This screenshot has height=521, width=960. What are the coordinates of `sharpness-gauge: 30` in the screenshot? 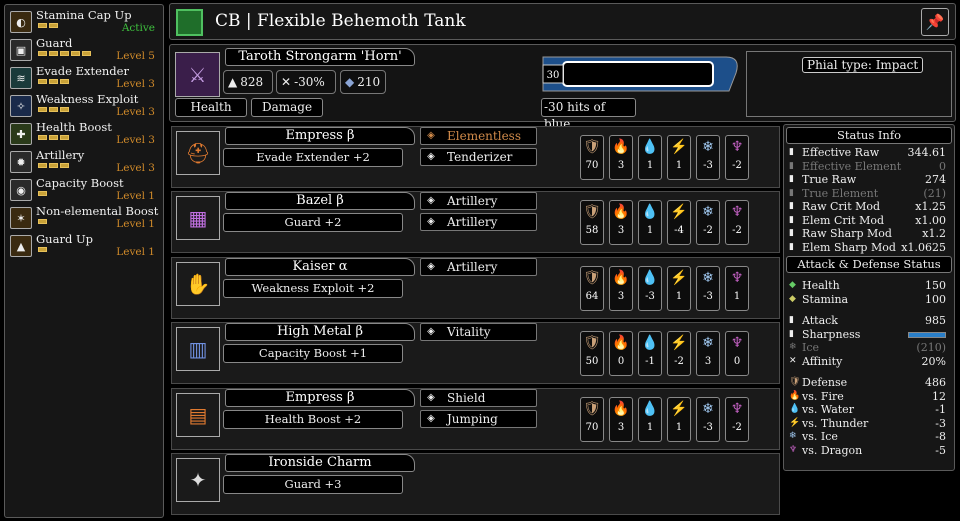 It's located at (640, 74).